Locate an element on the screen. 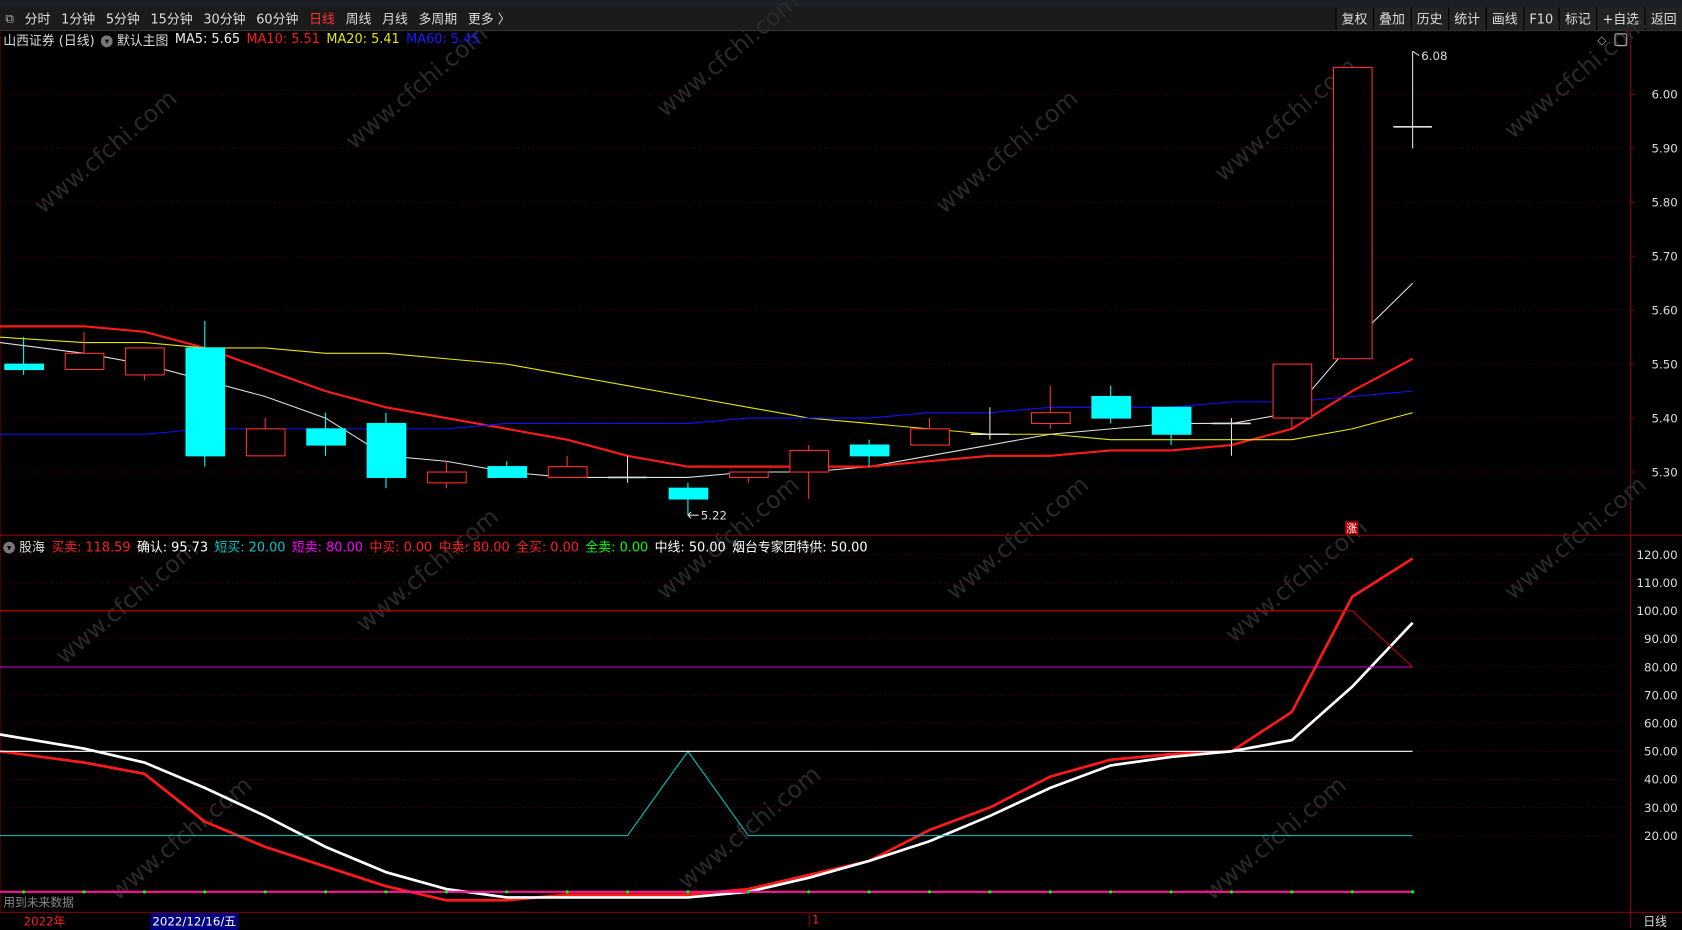 This screenshot has width=1682, height=930. indicator-value: 短买: 20.00 is located at coordinates (250, 547).